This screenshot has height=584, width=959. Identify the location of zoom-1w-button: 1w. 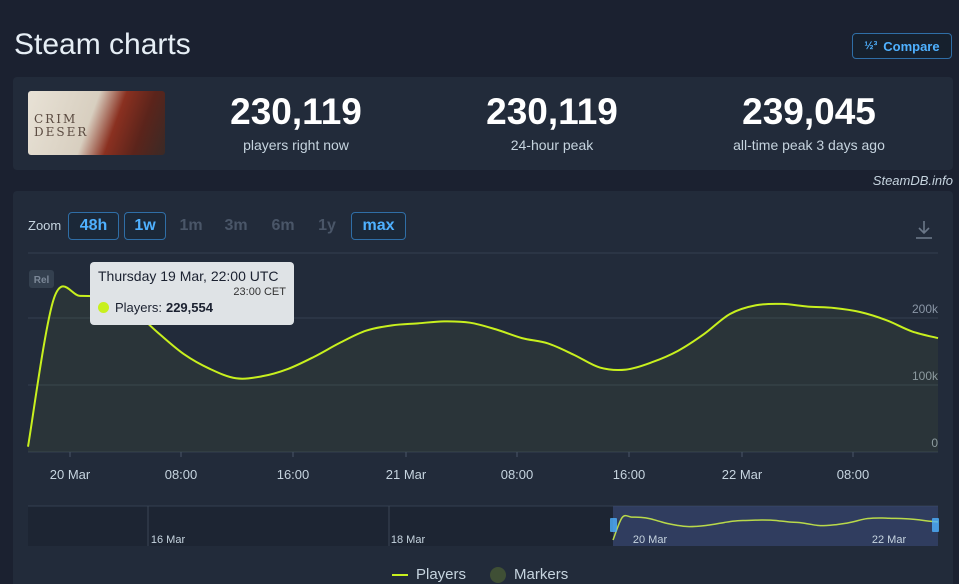
(145, 226).